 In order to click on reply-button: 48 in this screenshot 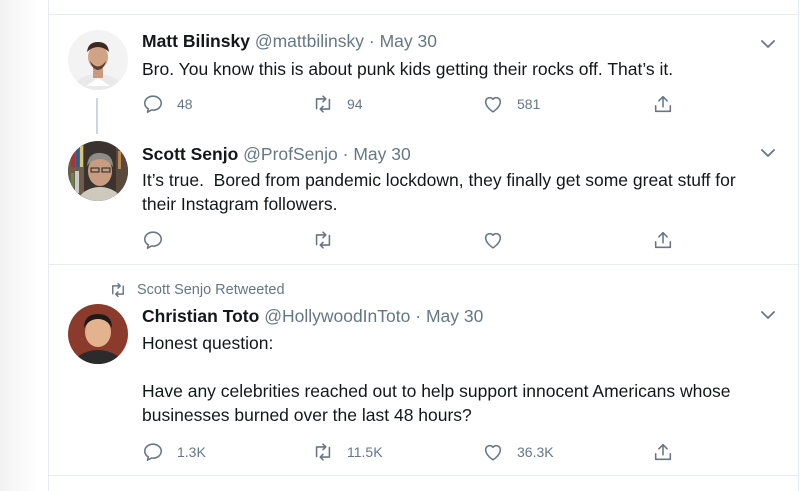, I will do `click(167, 104)`.